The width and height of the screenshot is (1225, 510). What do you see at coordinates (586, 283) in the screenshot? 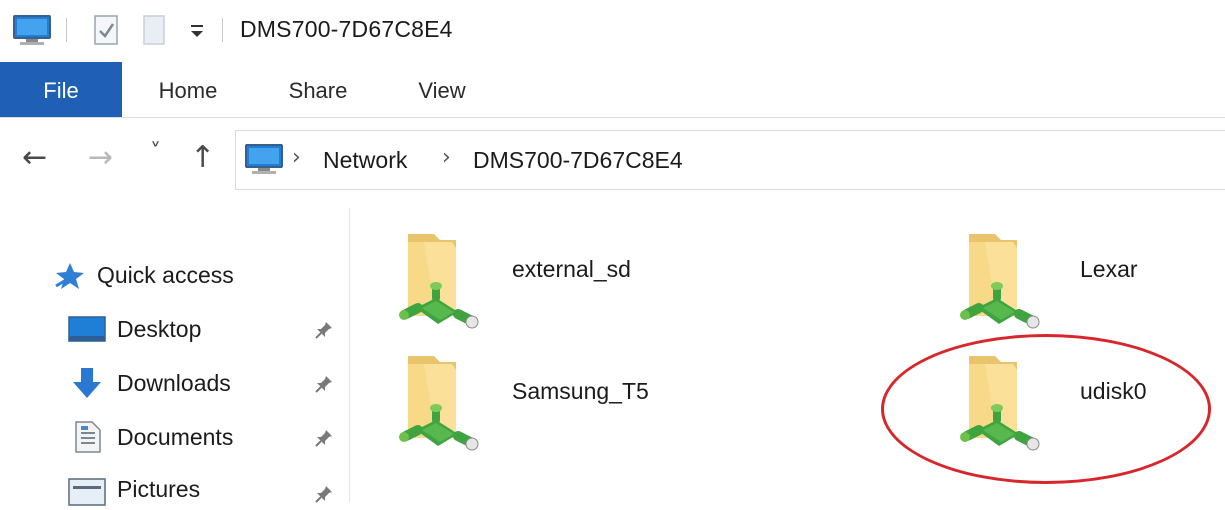
I see `list-item-external-sd: external_sd` at bounding box center [586, 283].